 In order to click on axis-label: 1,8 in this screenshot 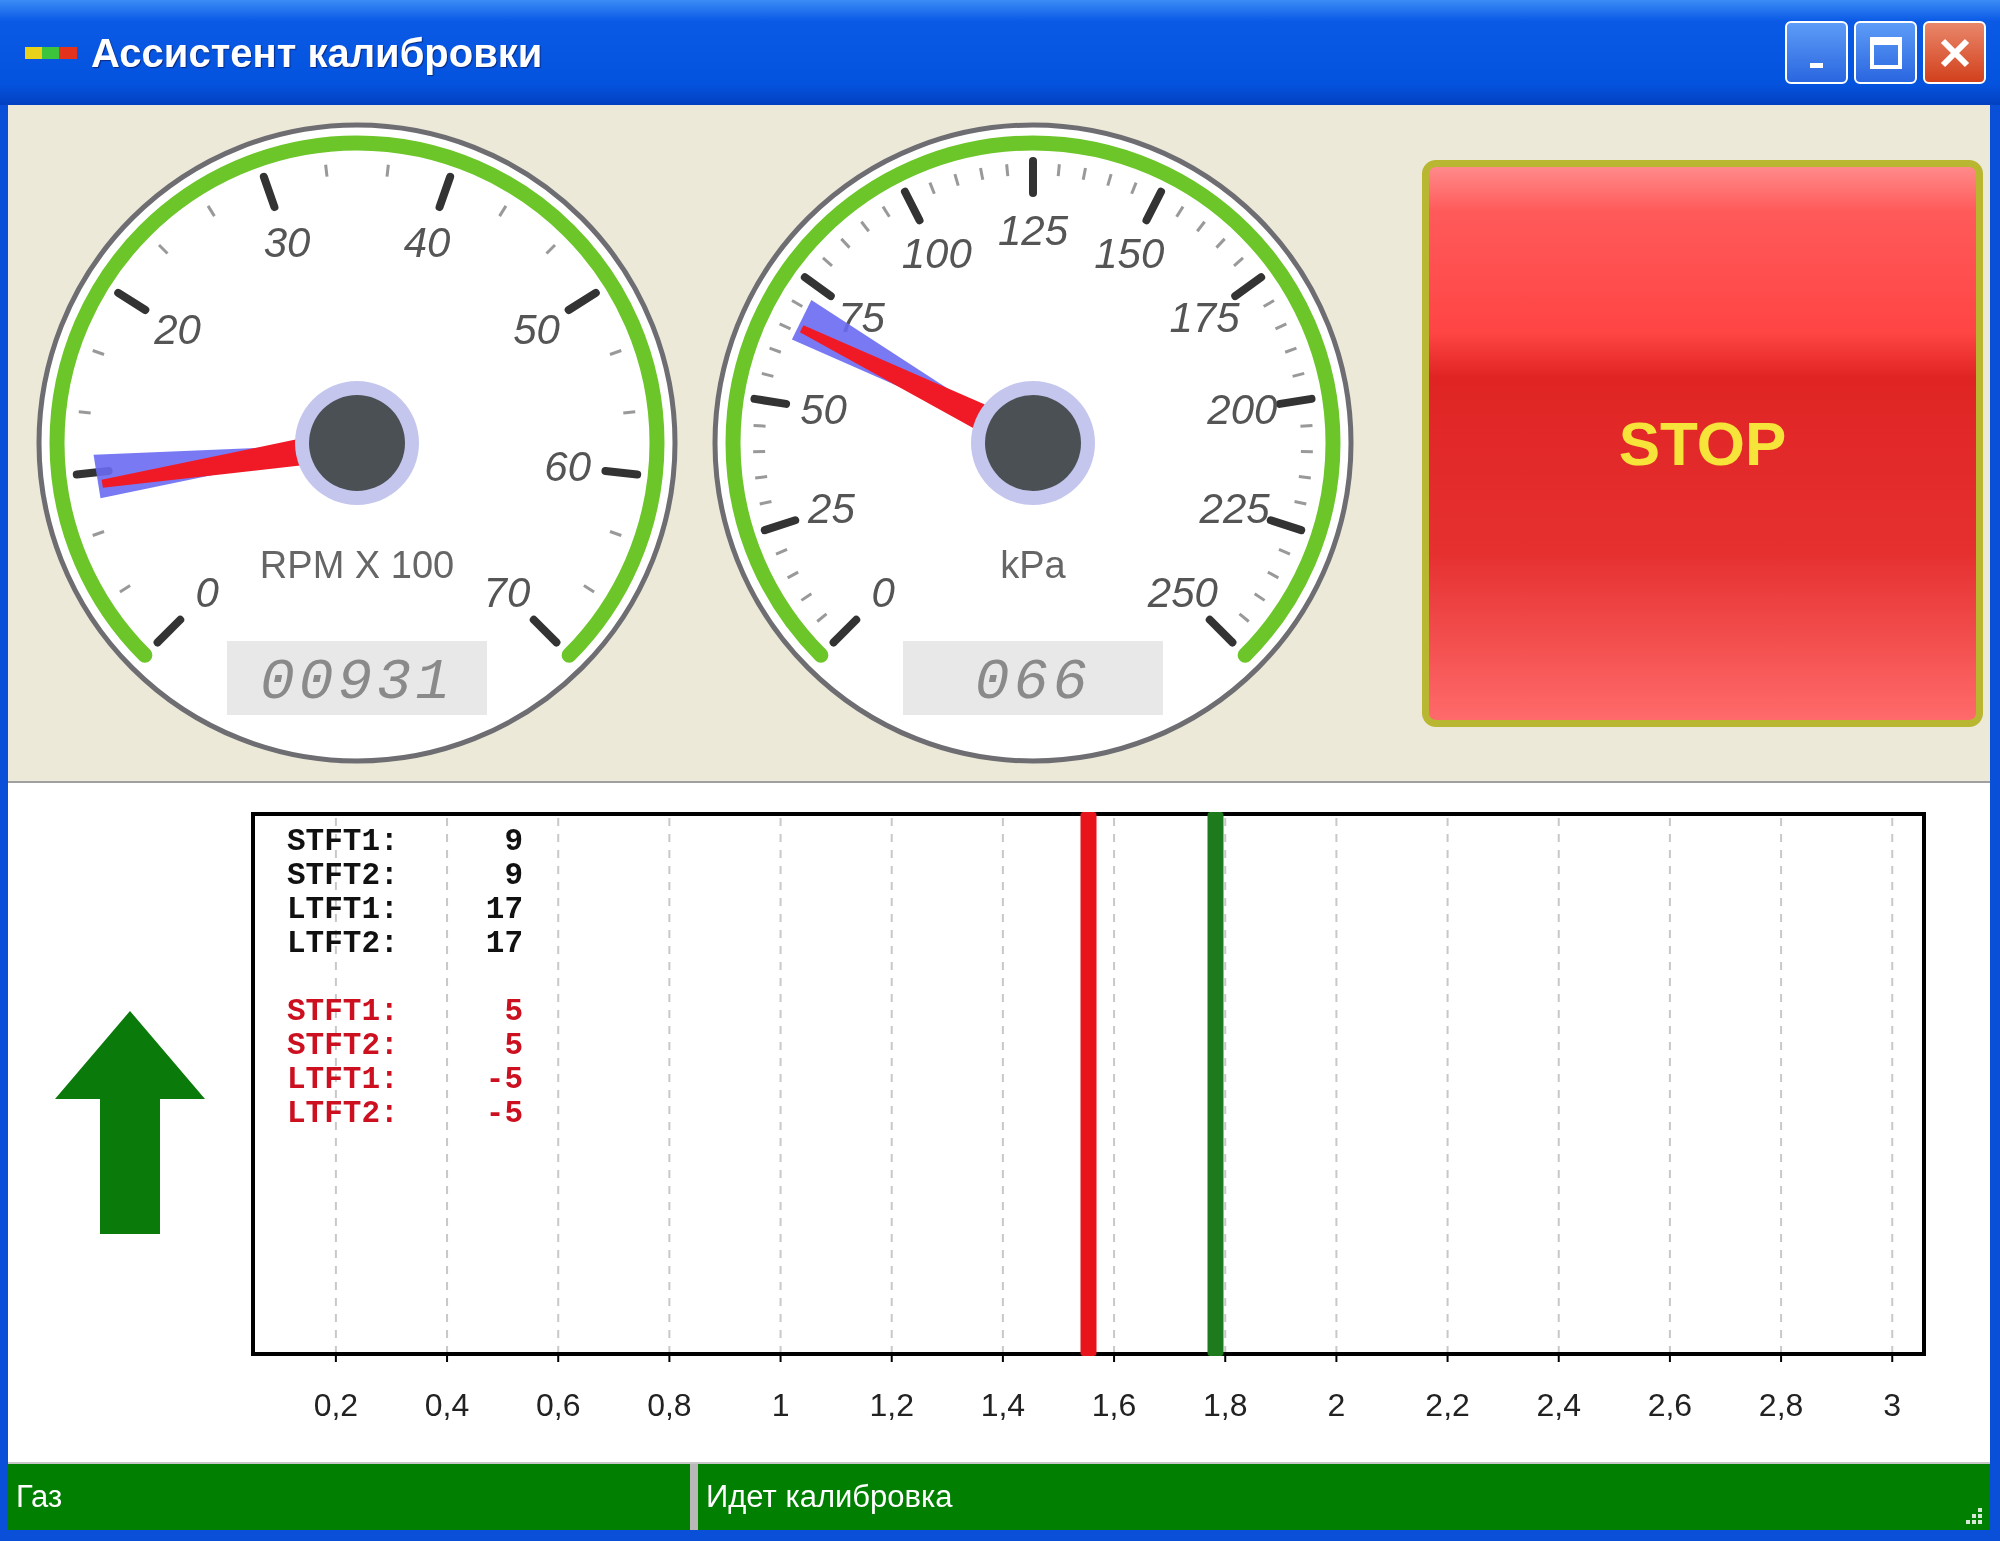, I will do `click(1225, 1405)`.